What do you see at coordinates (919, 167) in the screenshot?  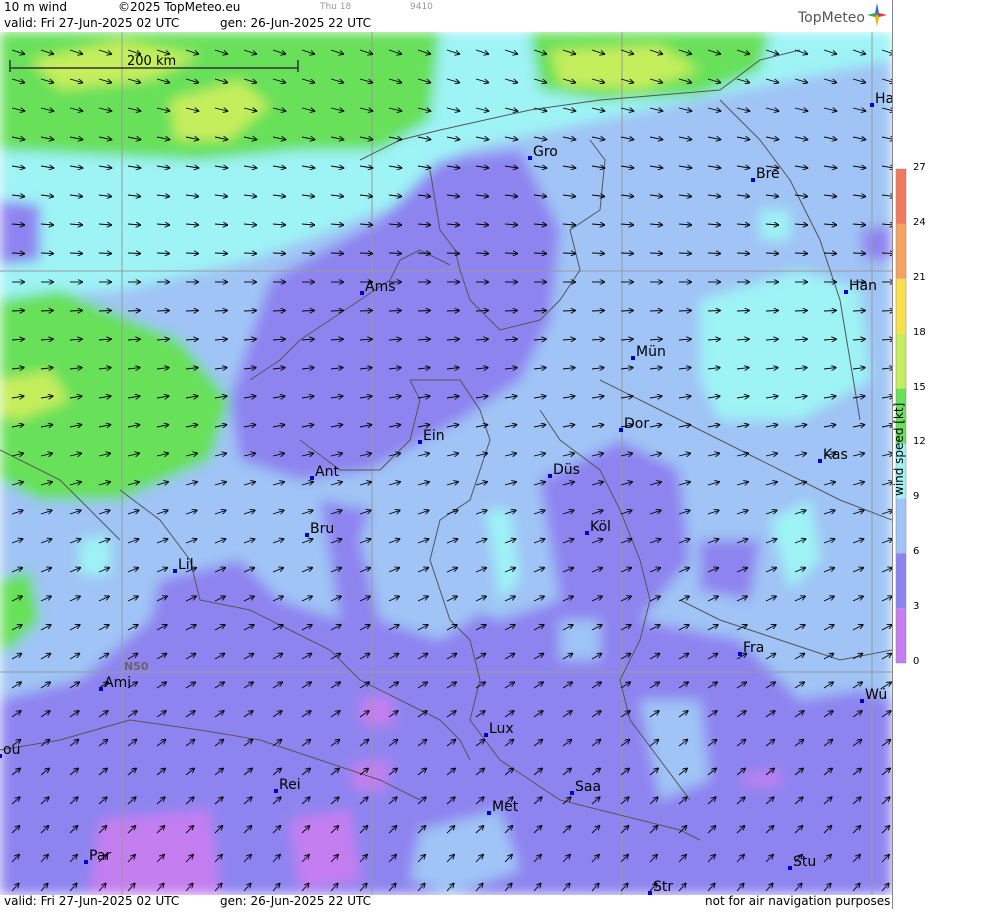 I see `legend-tick-label: 27` at bounding box center [919, 167].